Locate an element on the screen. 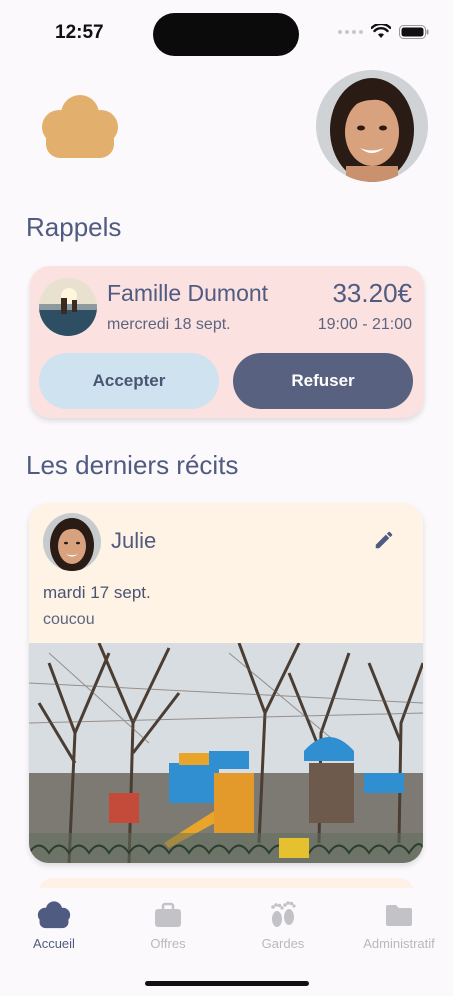  author-photo is located at coordinates (72, 542).